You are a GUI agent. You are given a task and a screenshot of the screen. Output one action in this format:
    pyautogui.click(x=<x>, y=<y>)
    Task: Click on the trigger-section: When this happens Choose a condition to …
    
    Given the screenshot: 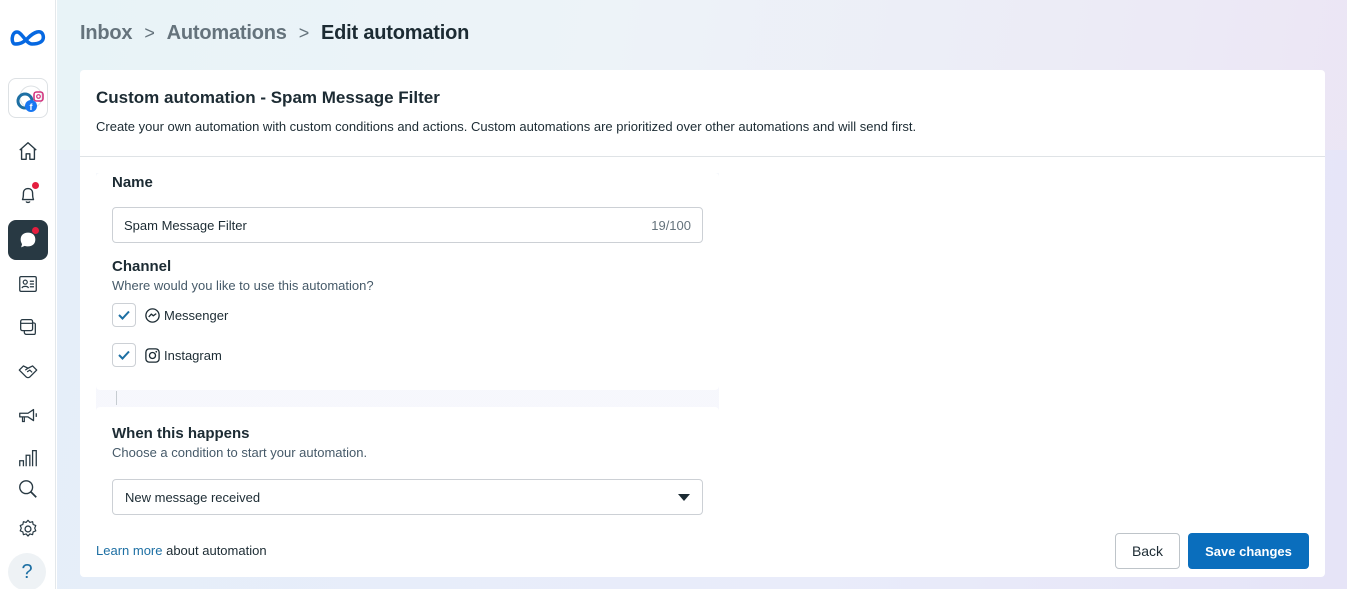 What is the action you would take?
    pyautogui.click(x=407, y=466)
    